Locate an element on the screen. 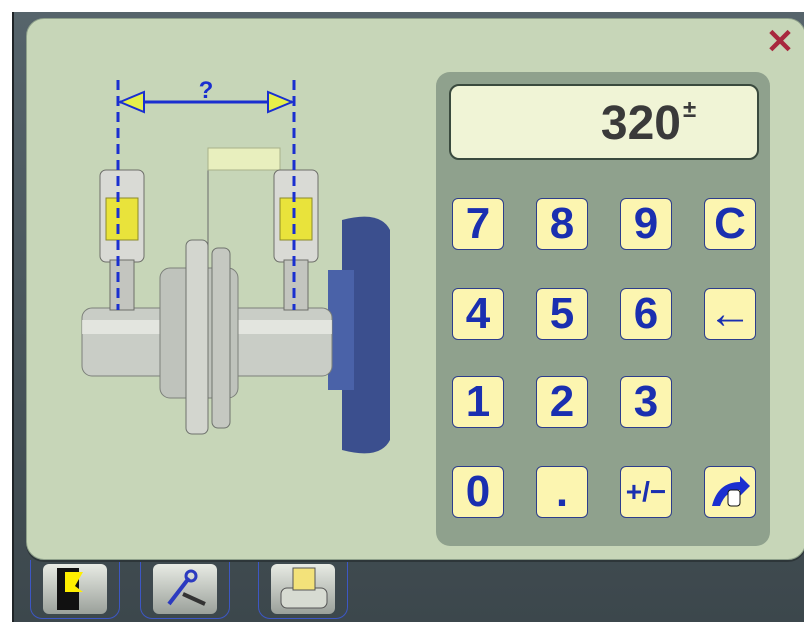 Image resolution: width=804 pixels, height=622 pixels. key-enter is located at coordinates (730, 492).